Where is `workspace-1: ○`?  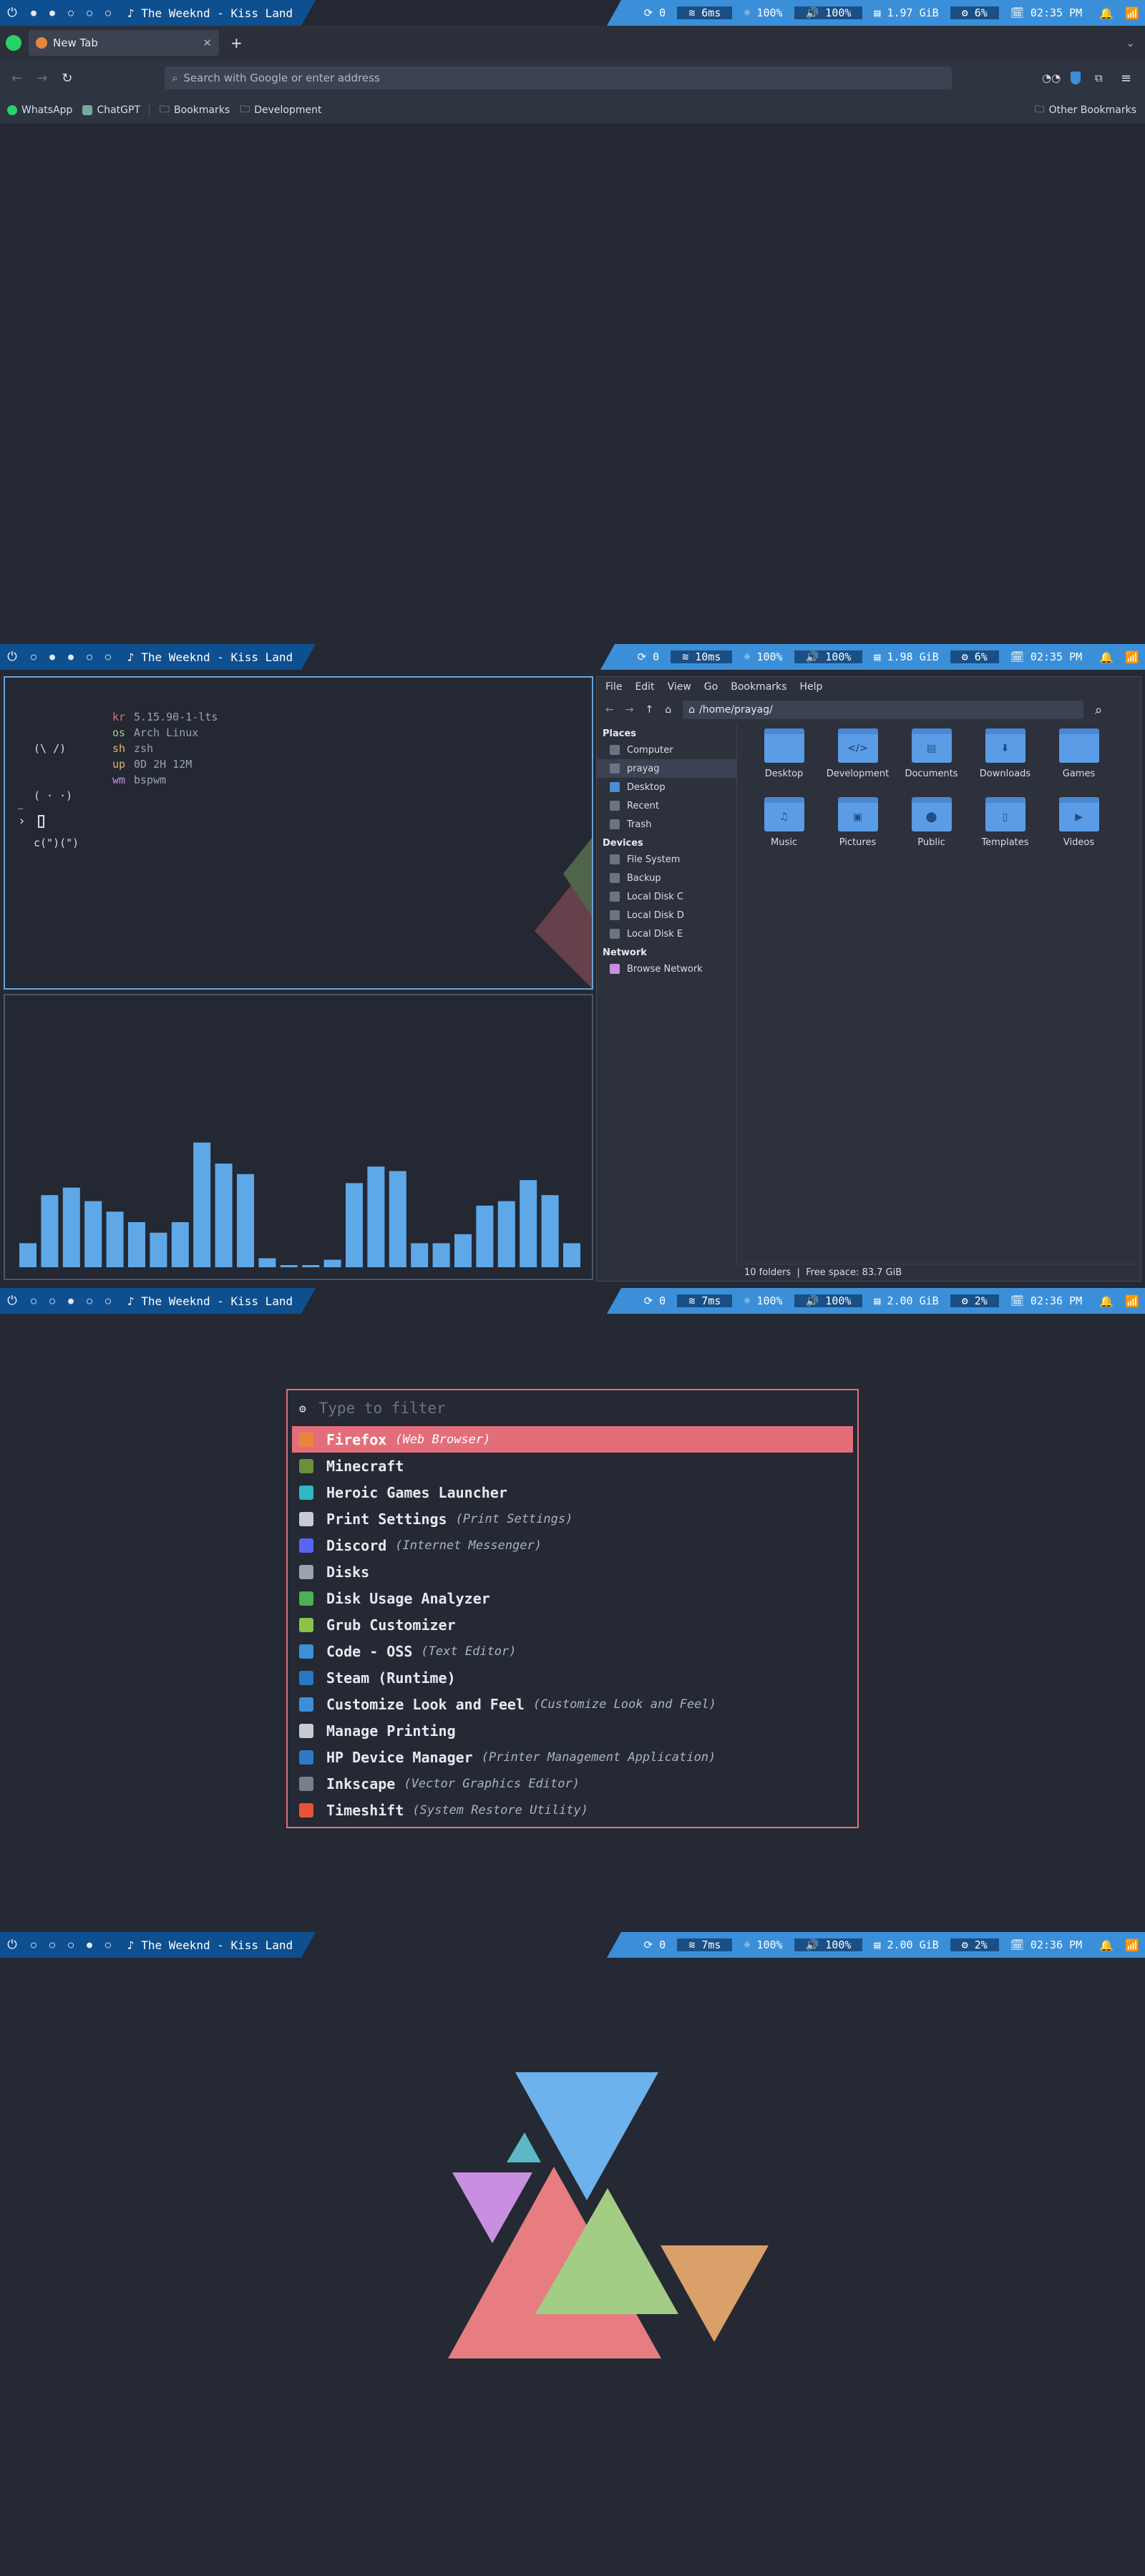 workspace-1: ○ is located at coordinates (33, 657).